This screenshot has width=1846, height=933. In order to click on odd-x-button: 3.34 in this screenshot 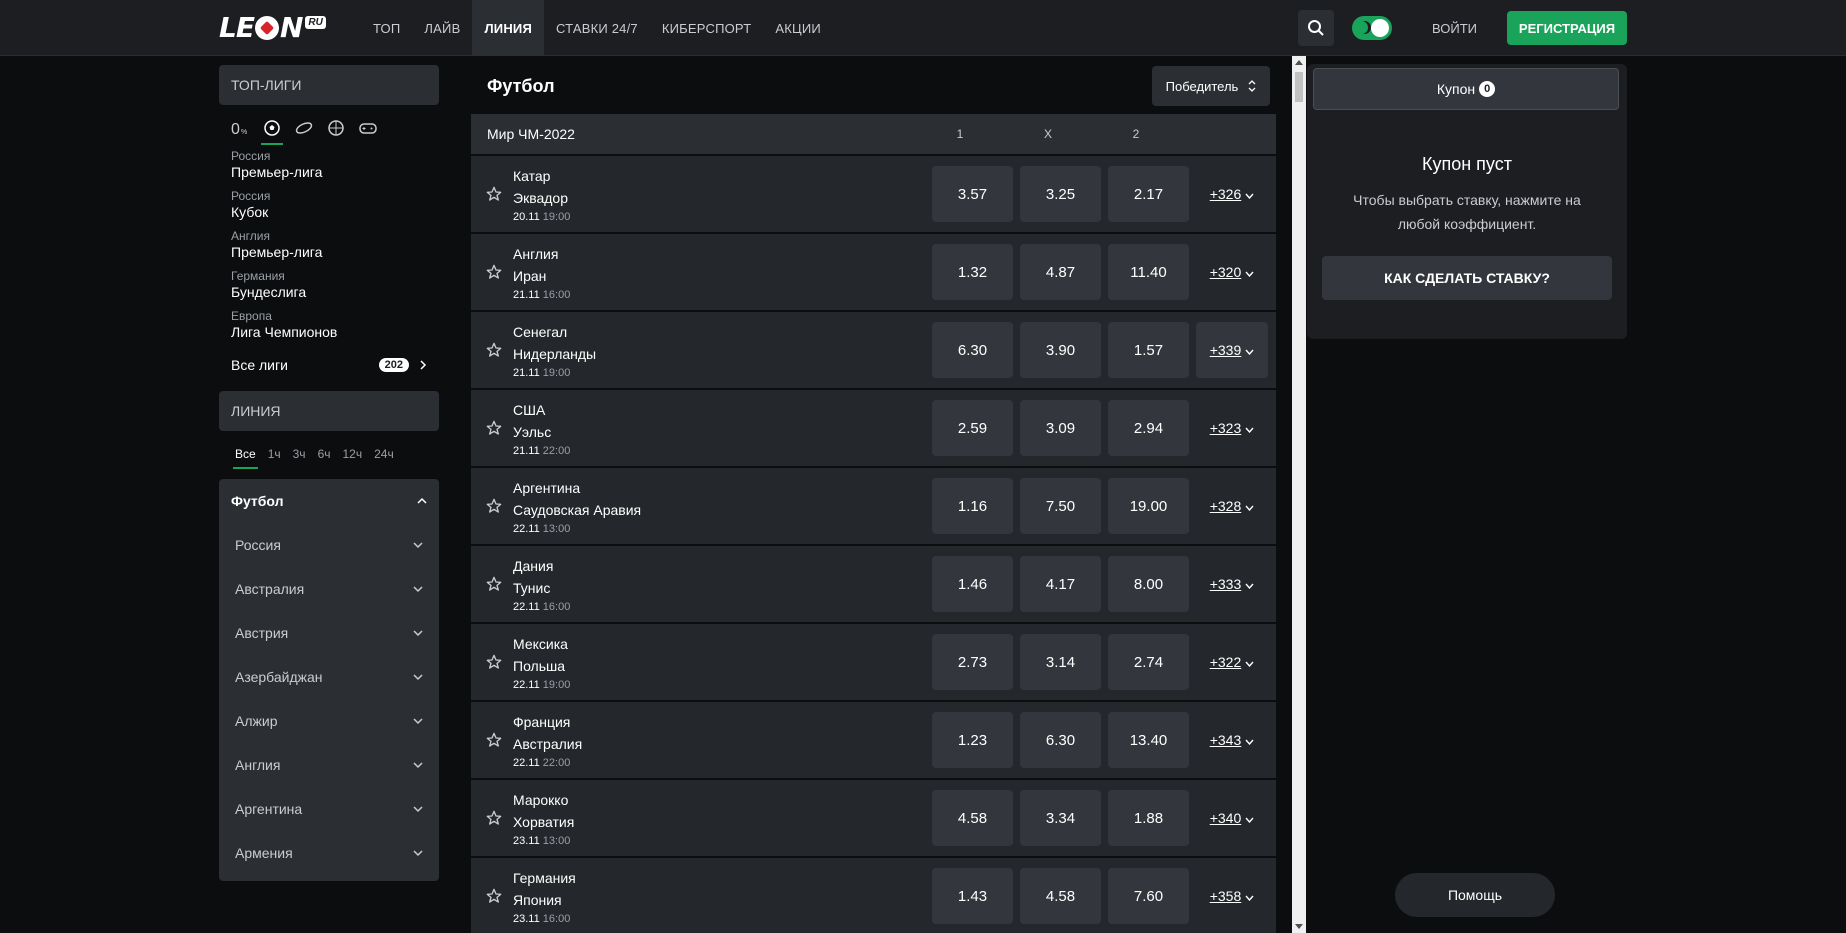, I will do `click(1060, 818)`.